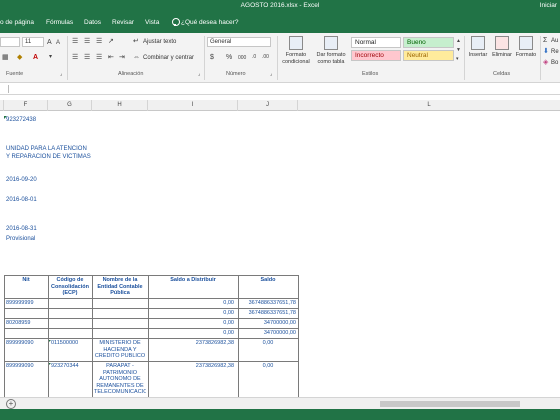 This screenshot has height=420, width=560. I want to click on align-center-icon: ☰, so click(87, 57).